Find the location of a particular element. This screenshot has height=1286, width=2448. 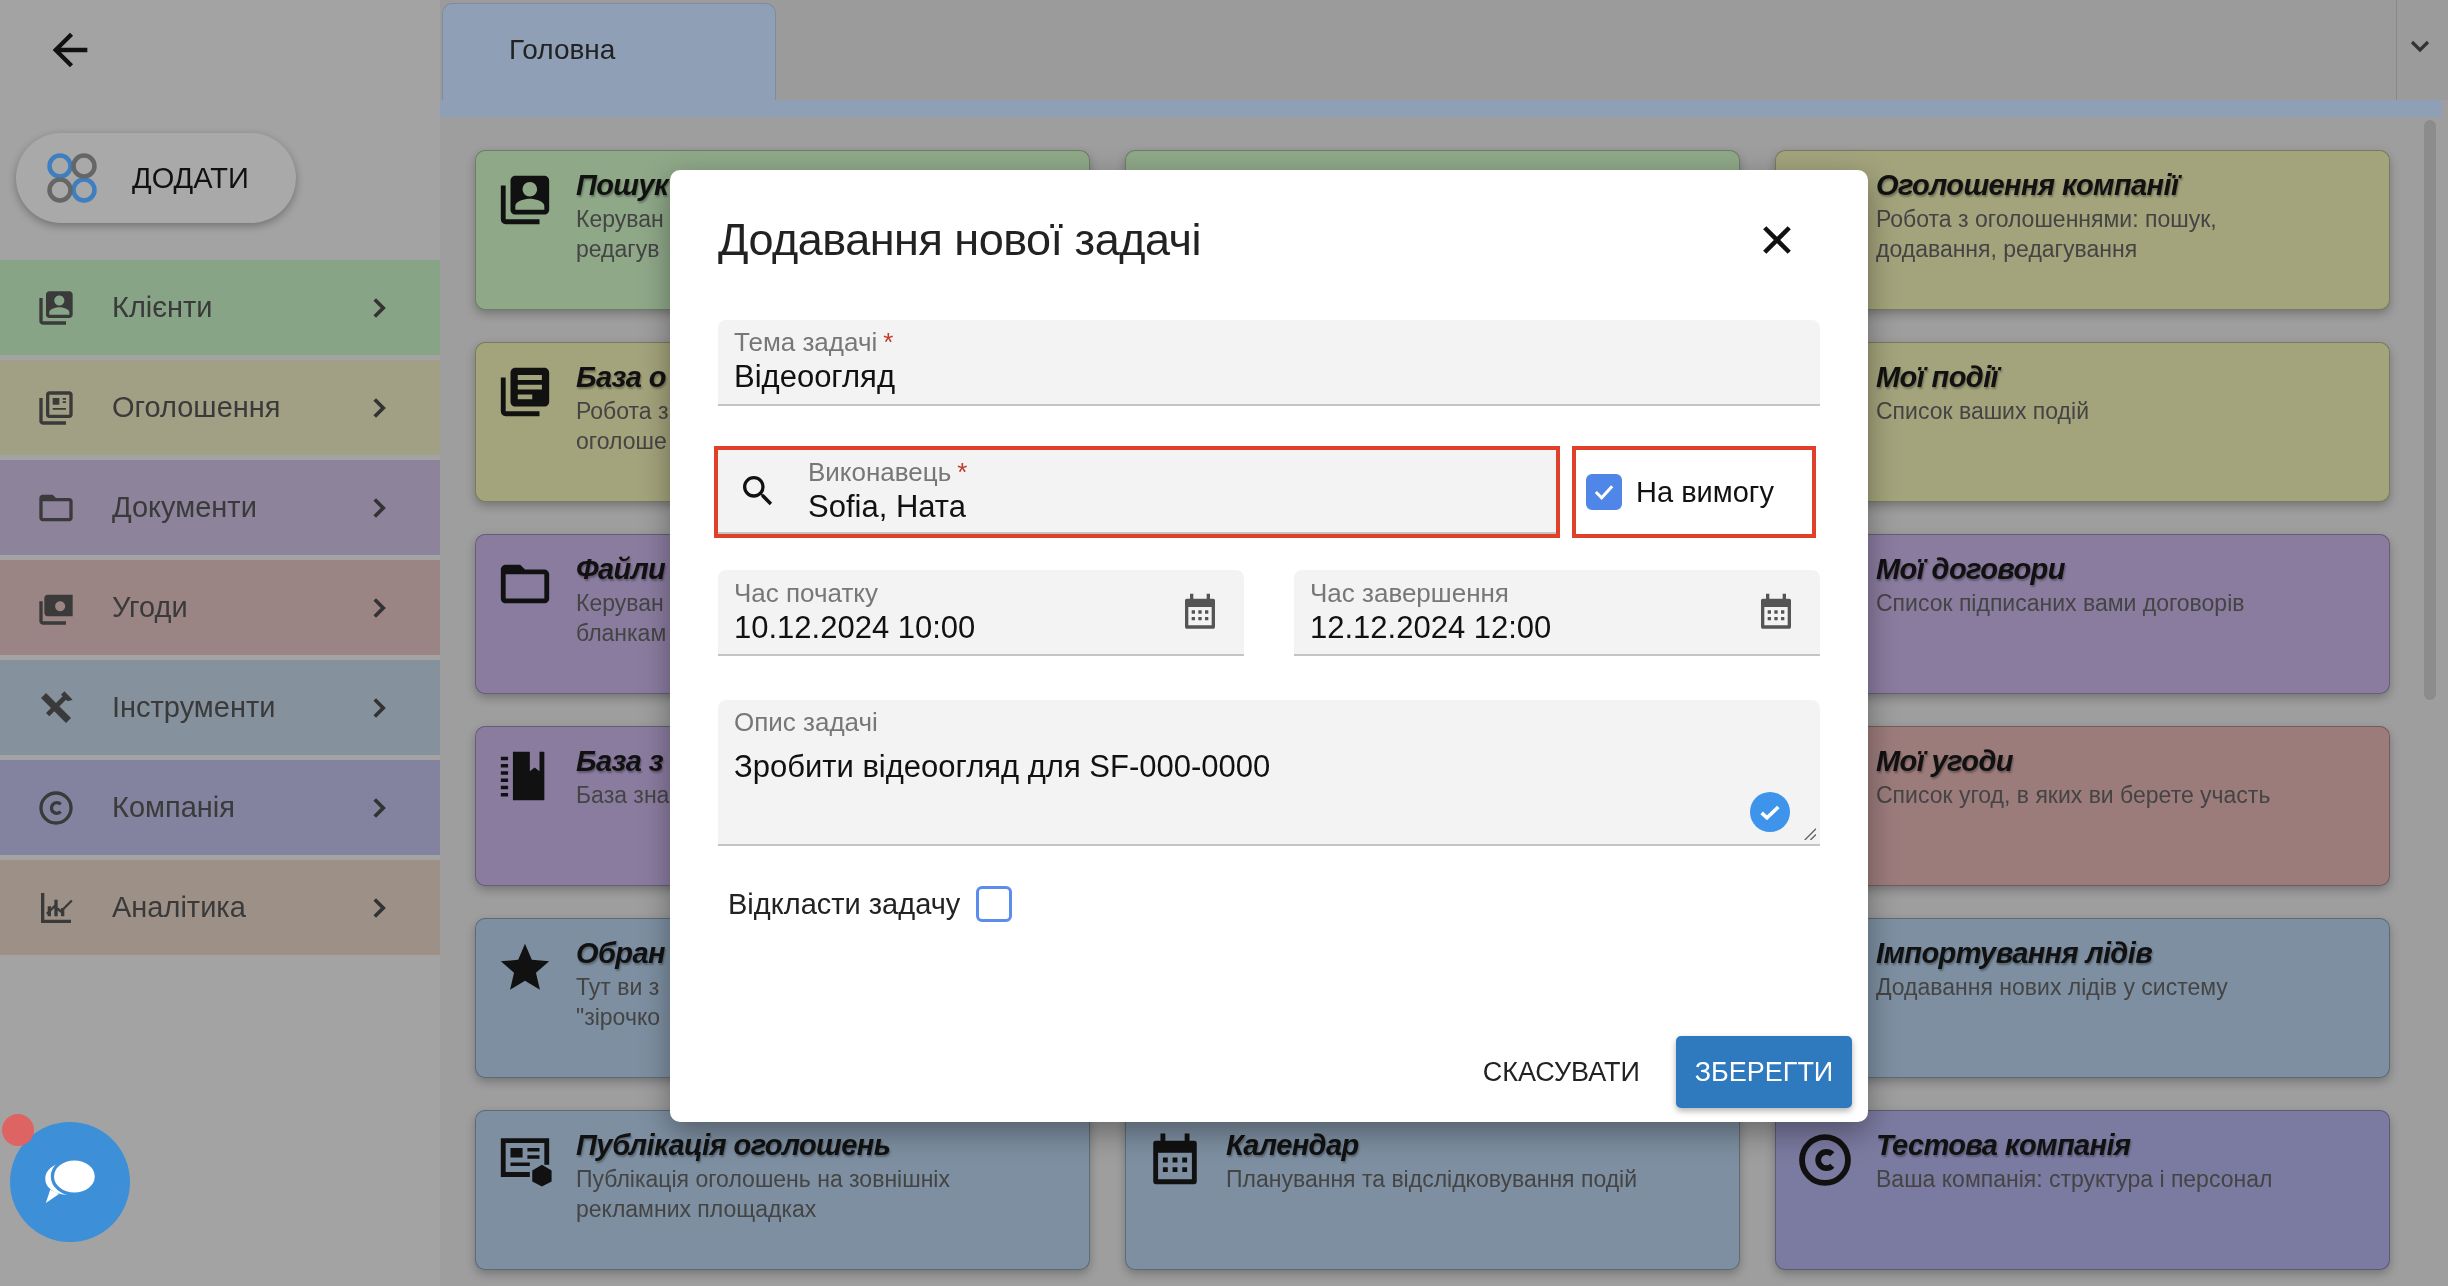

on-demand-checkbox is located at coordinates (1604, 492).